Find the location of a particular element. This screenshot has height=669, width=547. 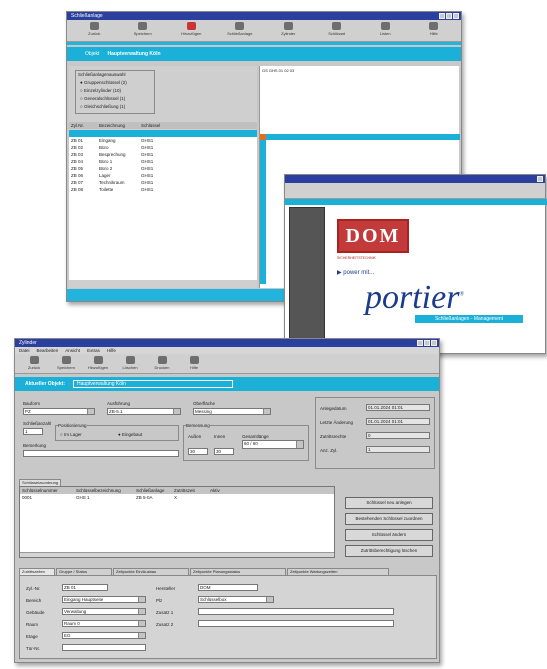

table-row-selected is located at coordinates (163, 133).